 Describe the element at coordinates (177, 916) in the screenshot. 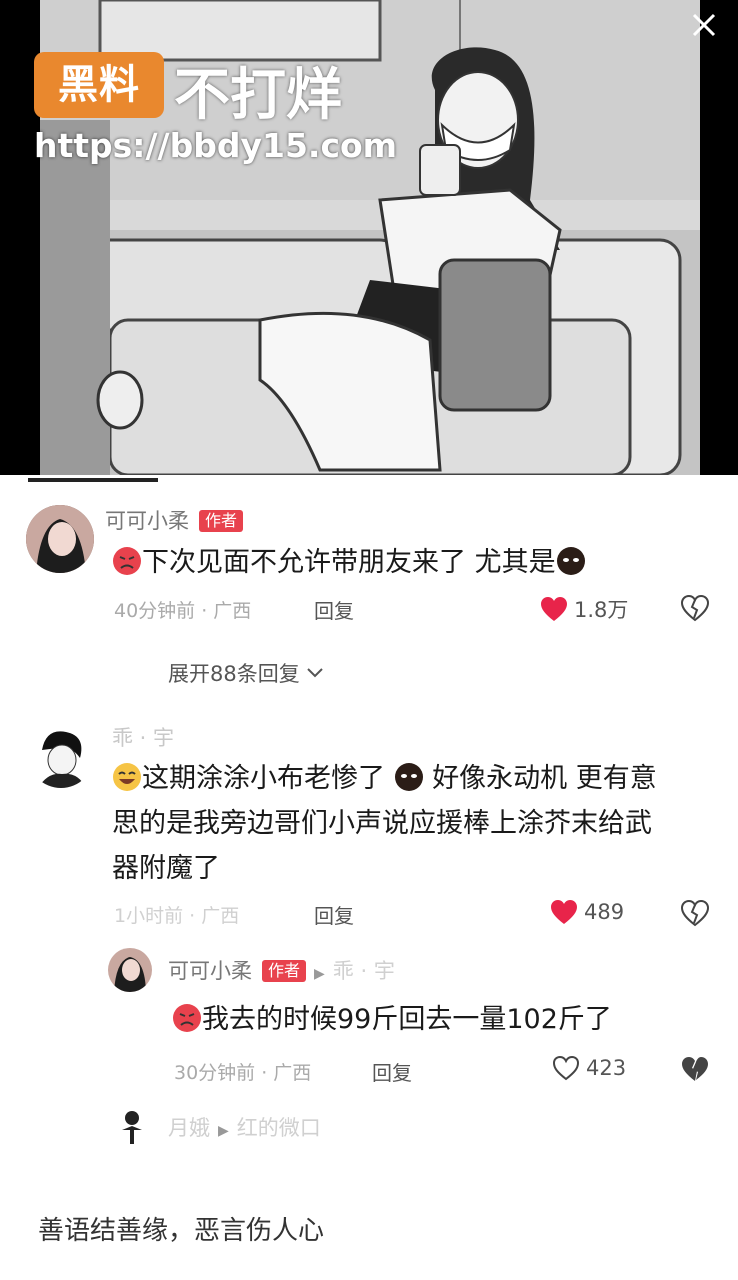

I see `comment-meta: 1小时前 · 广西` at that location.